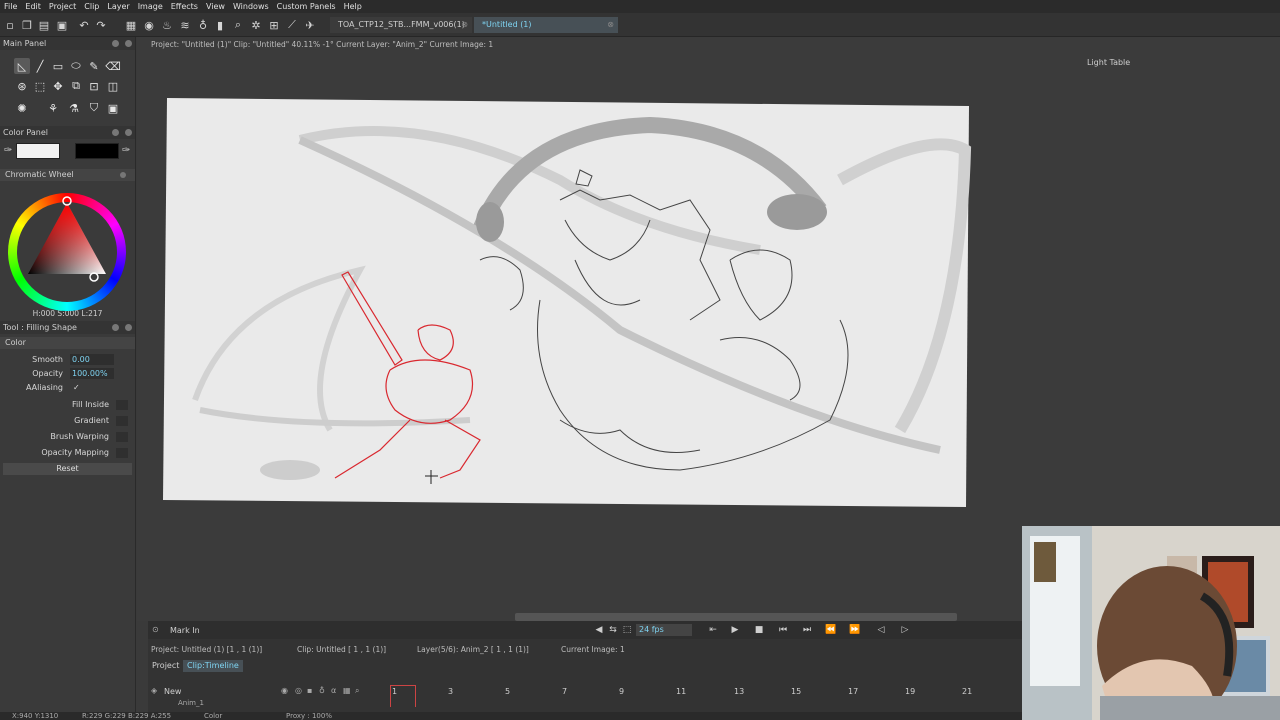  What do you see at coordinates (796, 691) in the screenshot?
I see `frame-number: 15` at bounding box center [796, 691].